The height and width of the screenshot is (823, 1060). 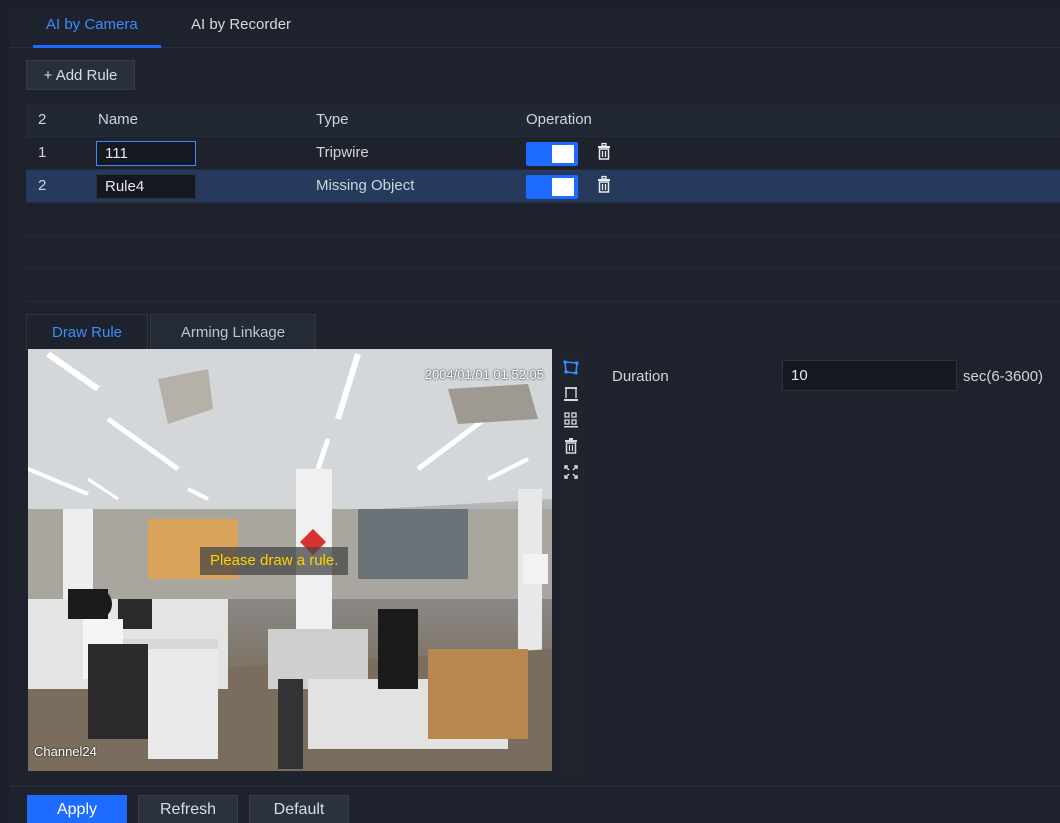 What do you see at coordinates (571, 394) in the screenshot?
I see `draw-min-size-icon` at bounding box center [571, 394].